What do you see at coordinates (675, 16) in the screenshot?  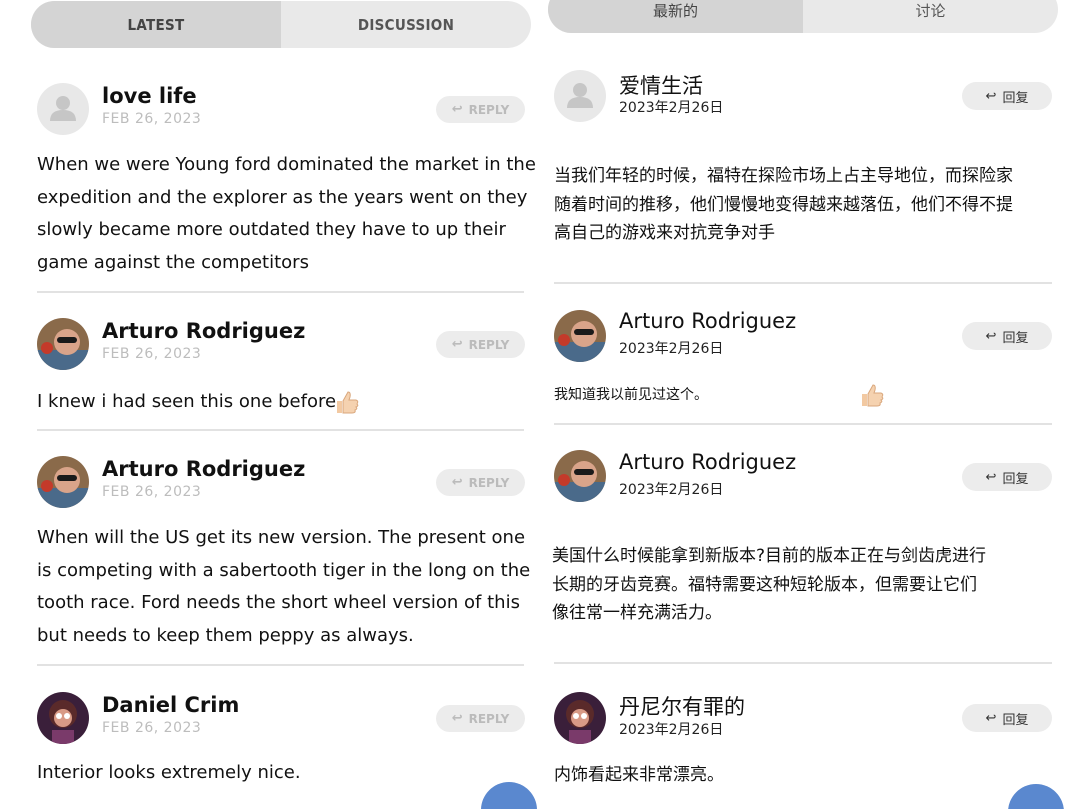 I see `tab-latest: 最新的` at bounding box center [675, 16].